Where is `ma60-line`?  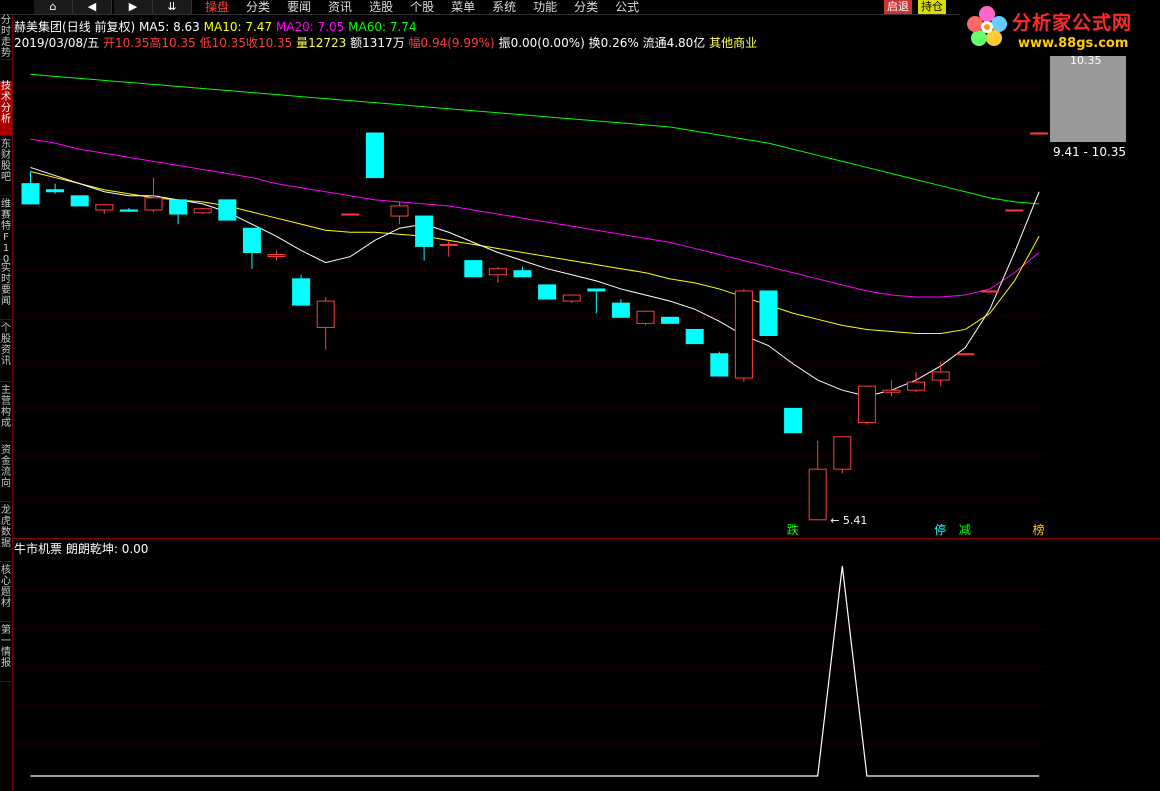 ma60-line is located at coordinates (535, 139).